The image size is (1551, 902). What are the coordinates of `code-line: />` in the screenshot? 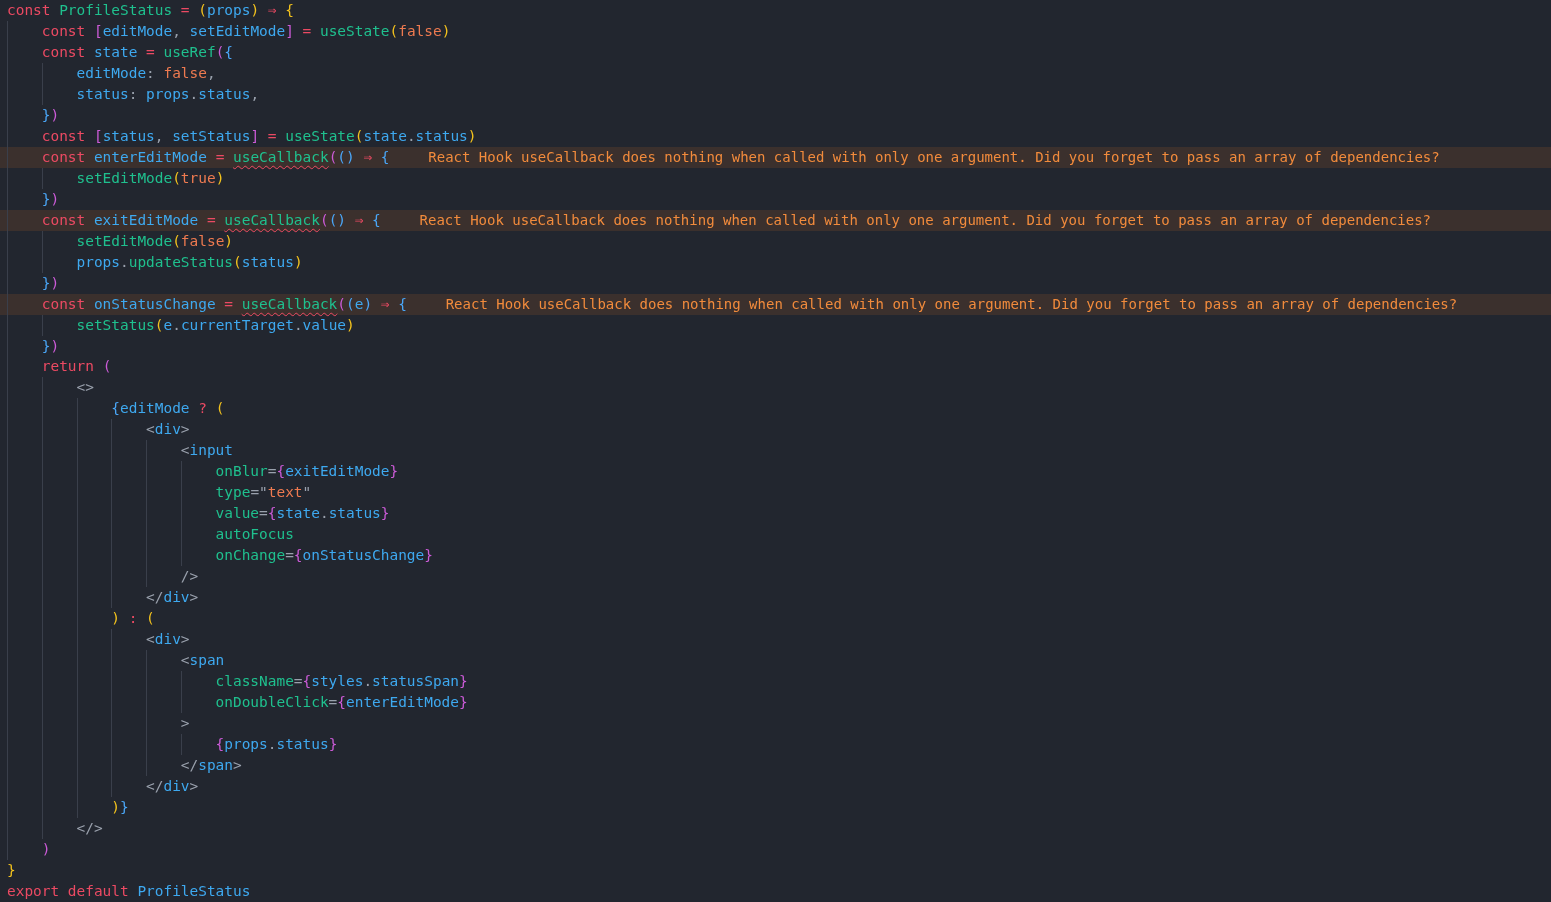 It's located at (103, 577).